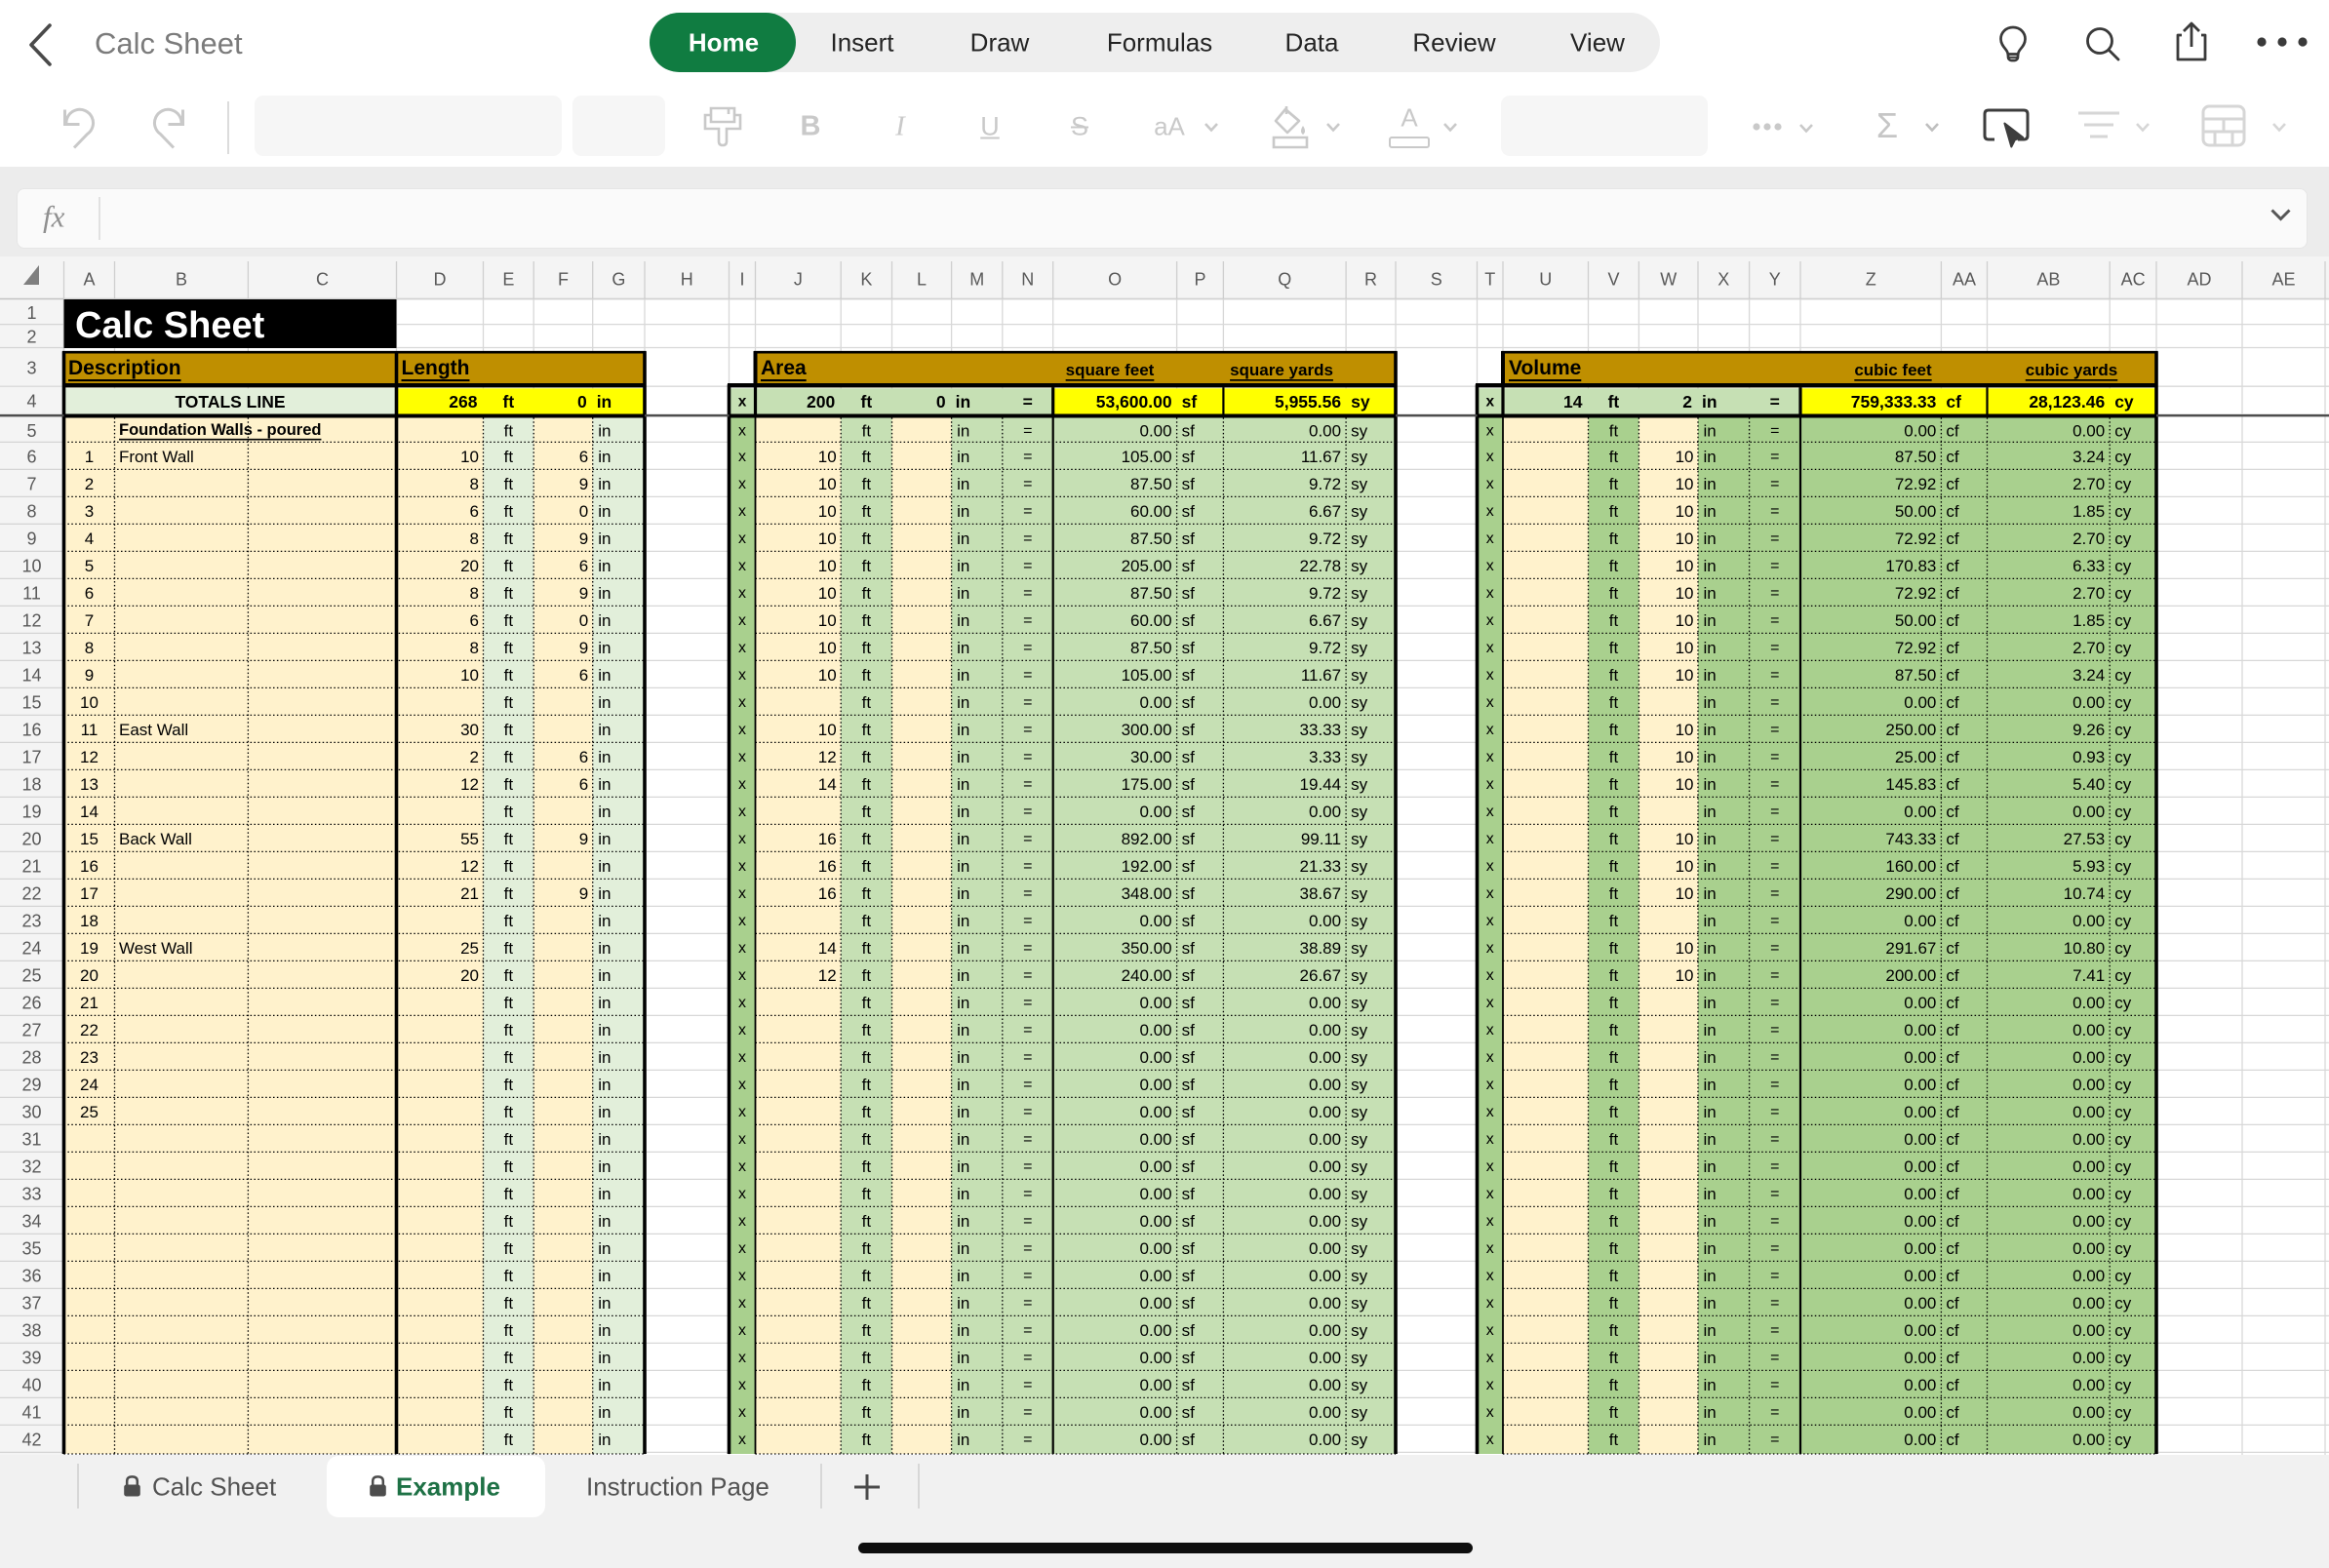  What do you see at coordinates (1573, 402) in the screenshot?
I see `svg-text: 14` at bounding box center [1573, 402].